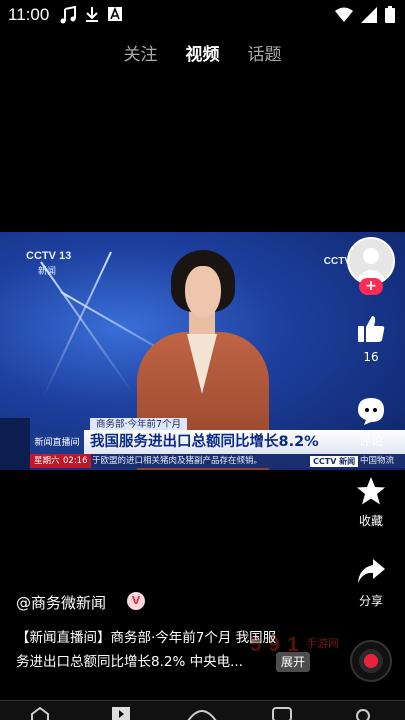 The height and width of the screenshot is (720, 405). What do you see at coordinates (115, 13) in the screenshot?
I see `font-a-icon` at bounding box center [115, 13].